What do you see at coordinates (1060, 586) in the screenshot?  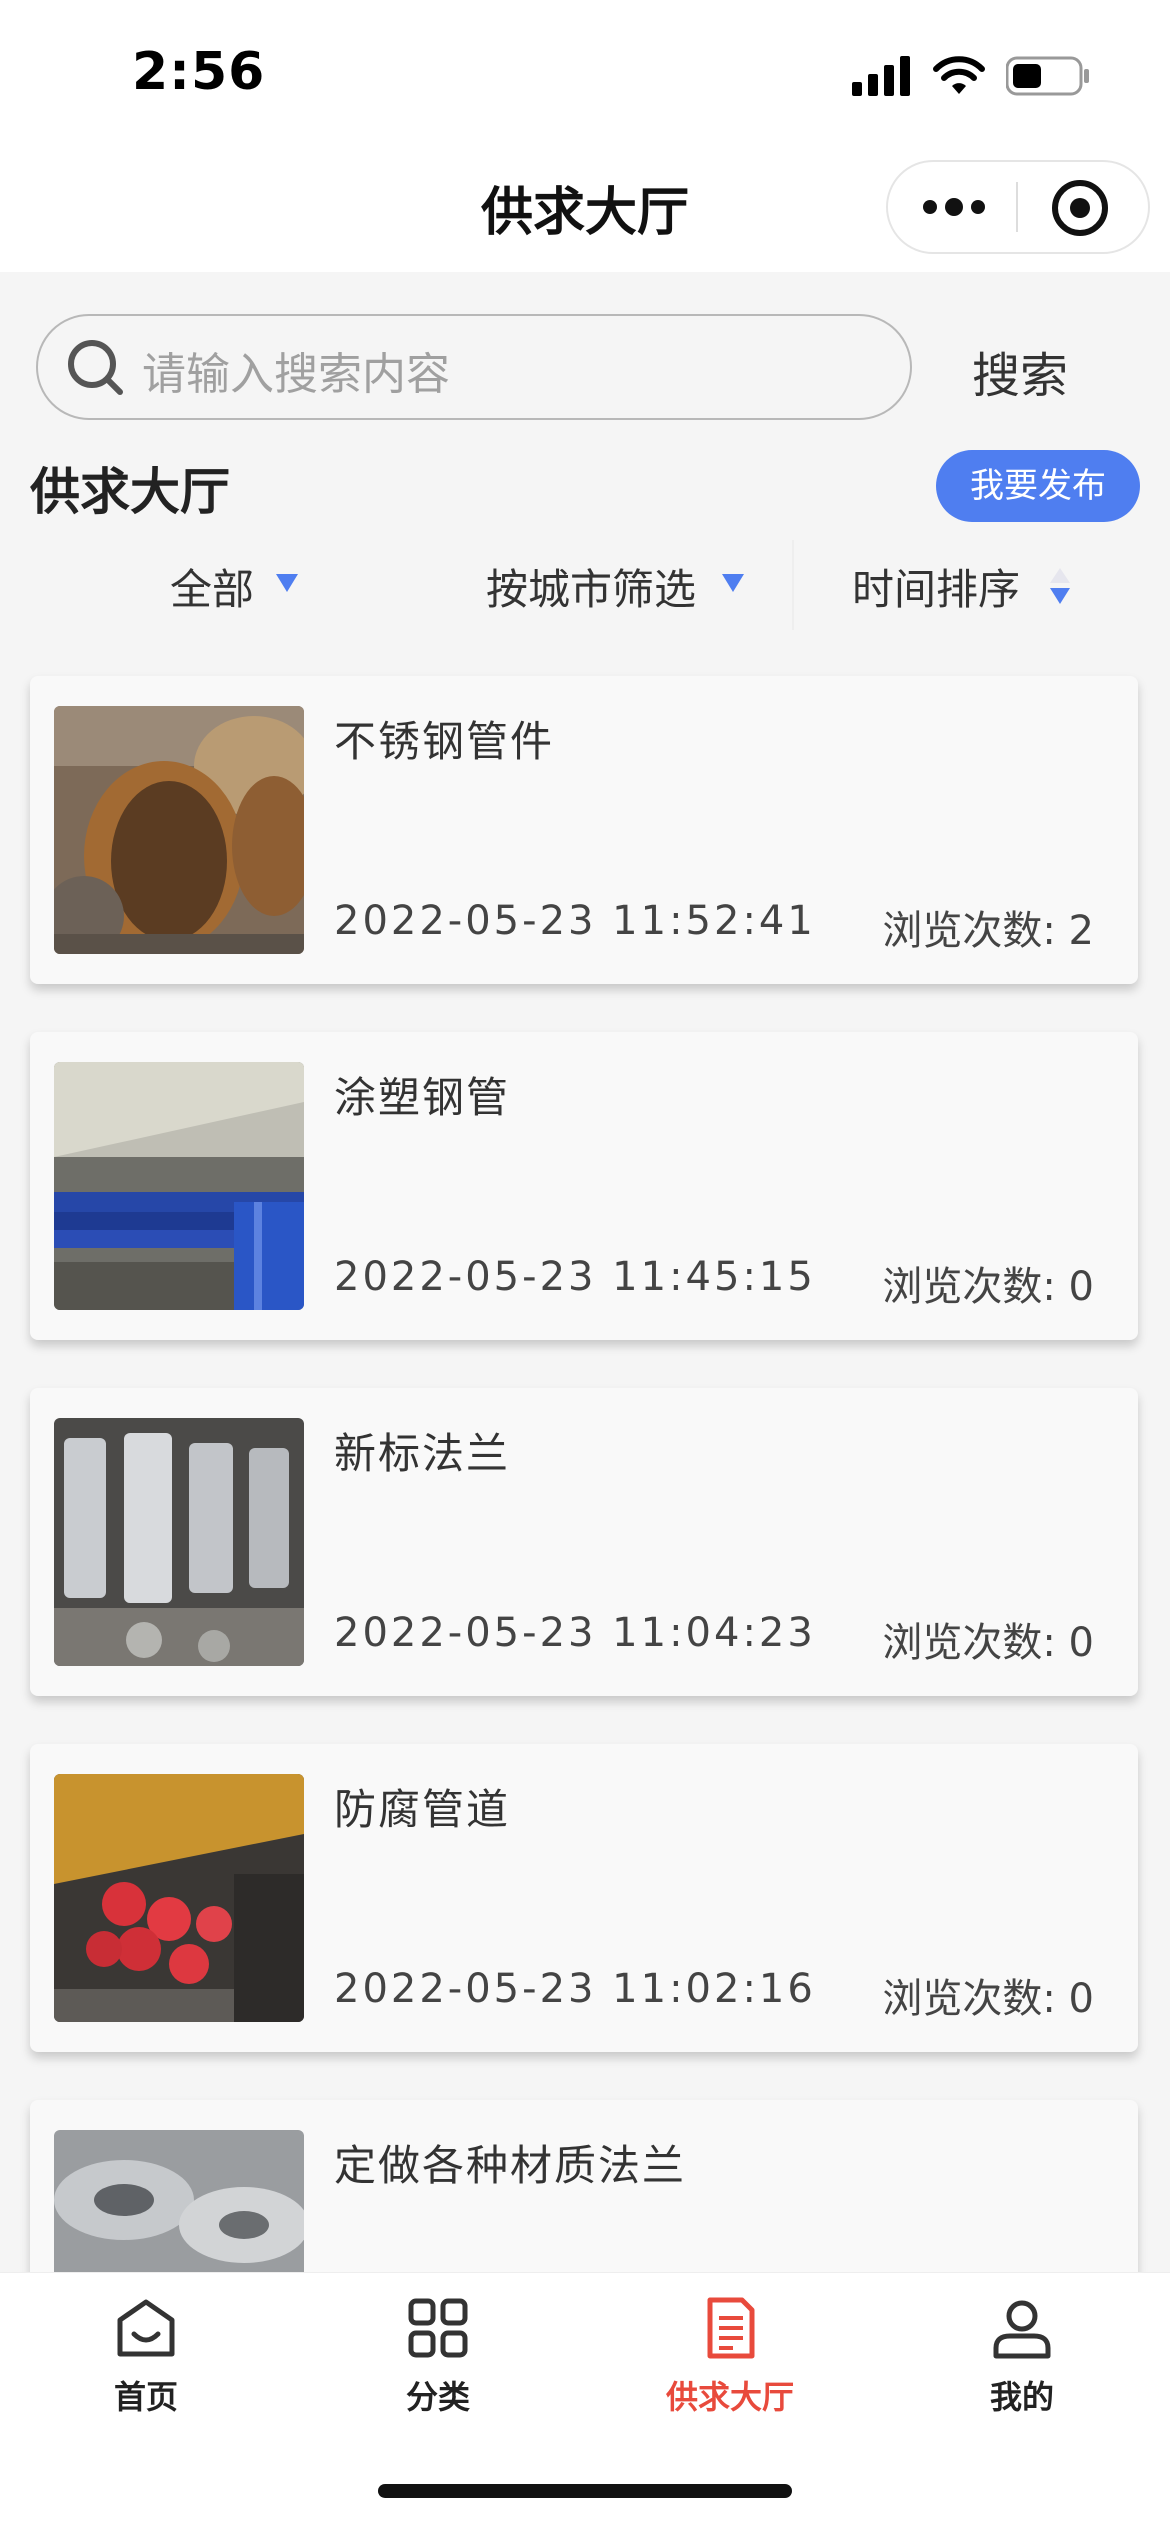 I see `sort-arrows-icon` at bounding box center [1060, 586].